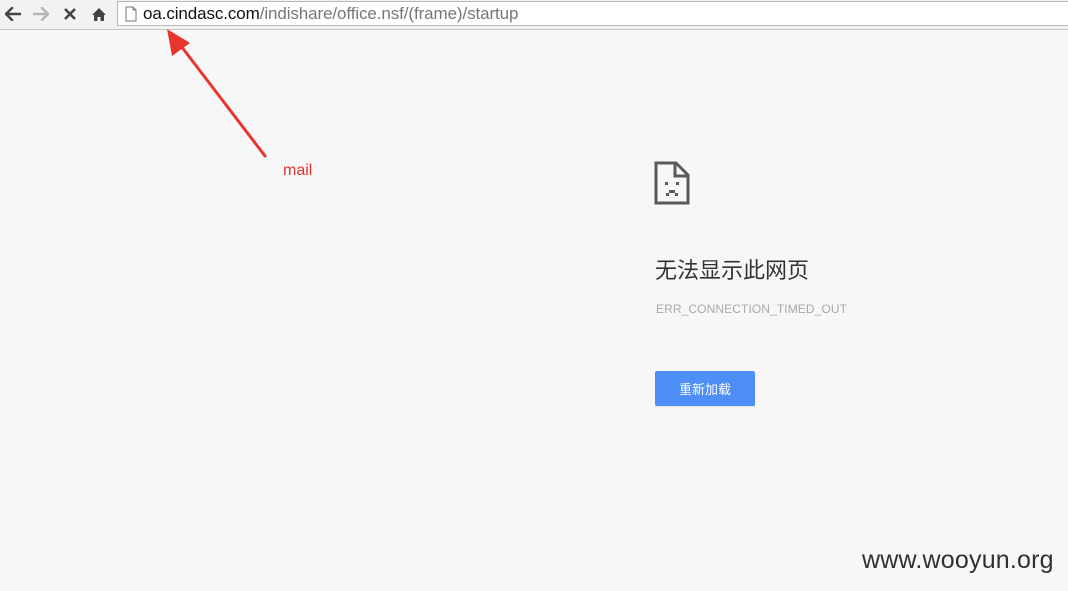 The height and width of the screenshot is (591, 1068). I want to click on sad-page-icon, so click(672, 183).